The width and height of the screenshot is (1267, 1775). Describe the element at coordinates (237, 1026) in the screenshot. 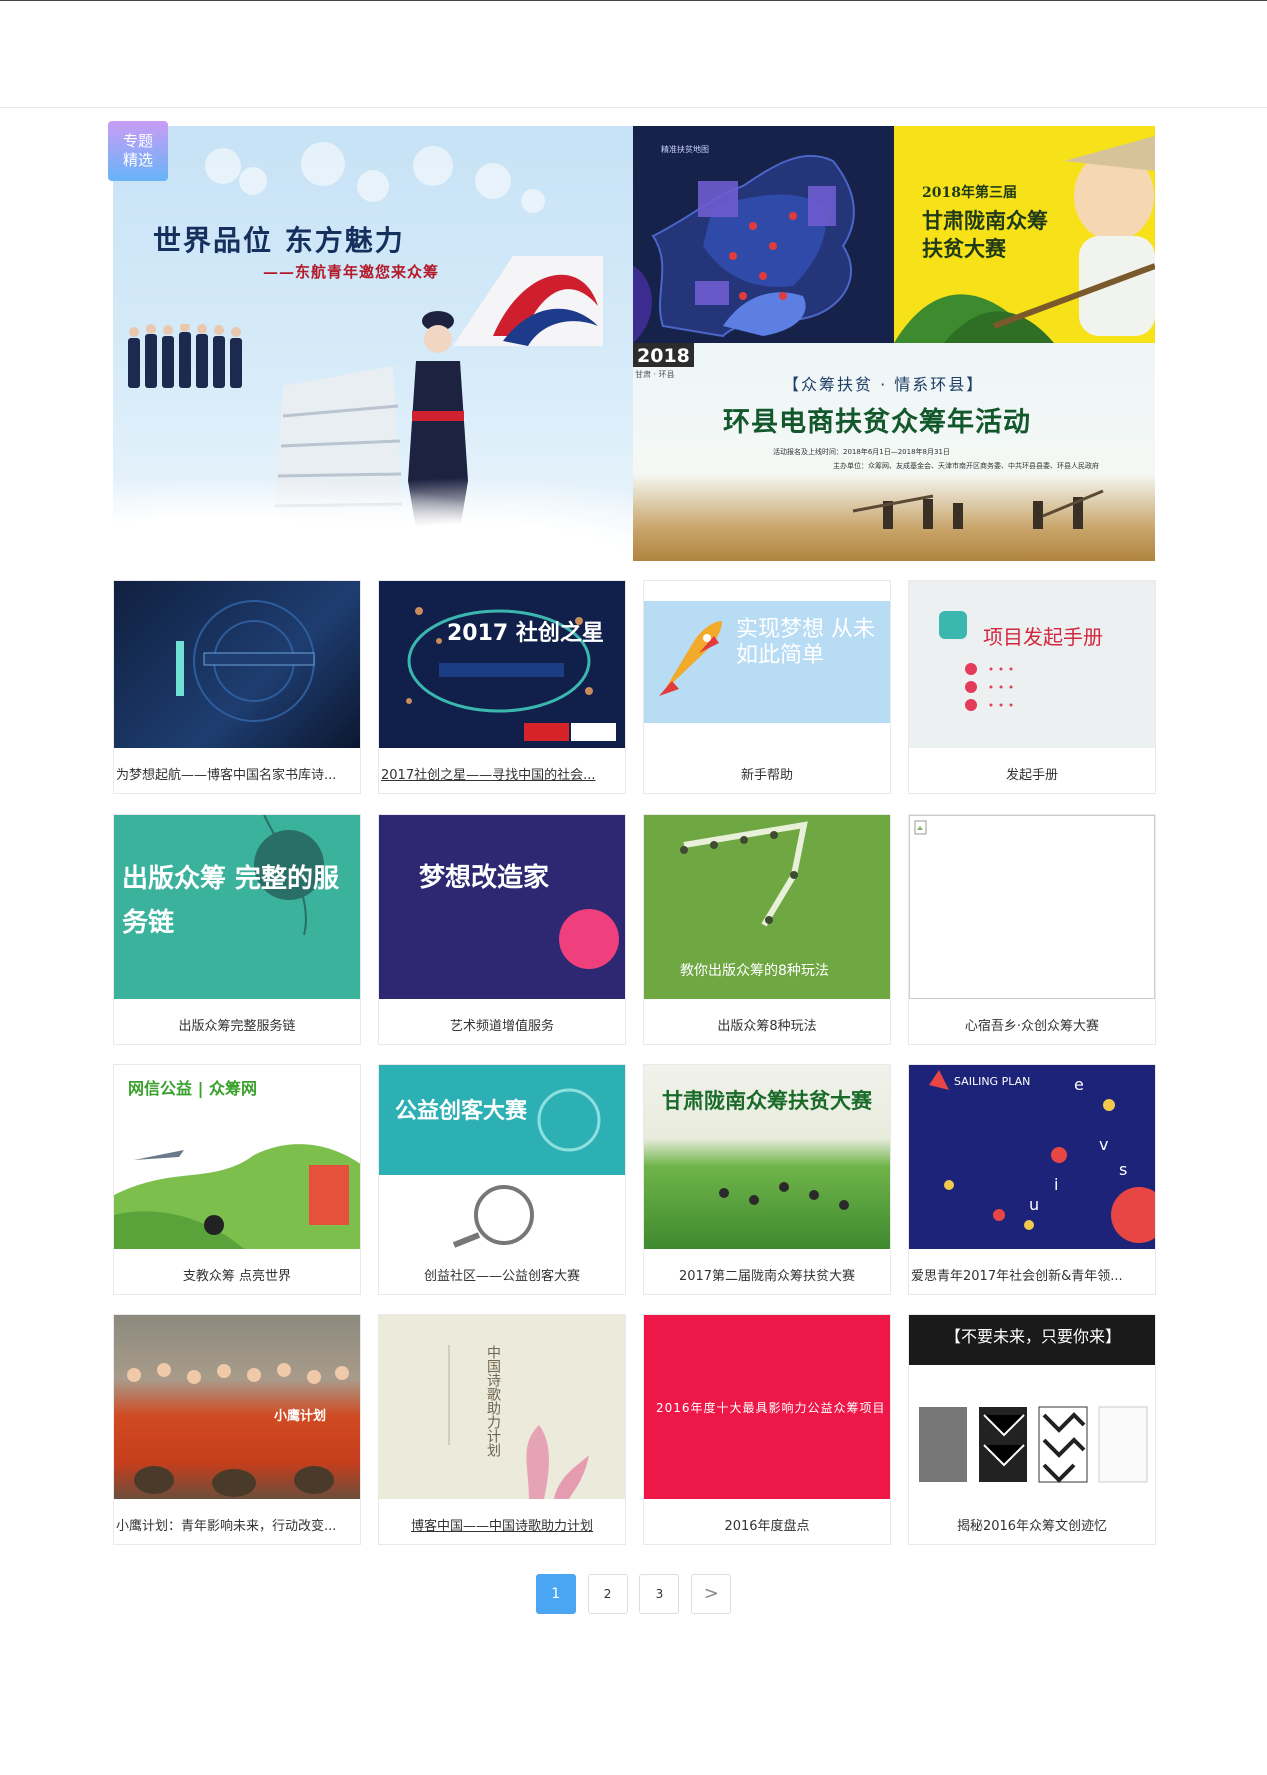

I see `card-title: 出版众筹完整服务链` at that location.